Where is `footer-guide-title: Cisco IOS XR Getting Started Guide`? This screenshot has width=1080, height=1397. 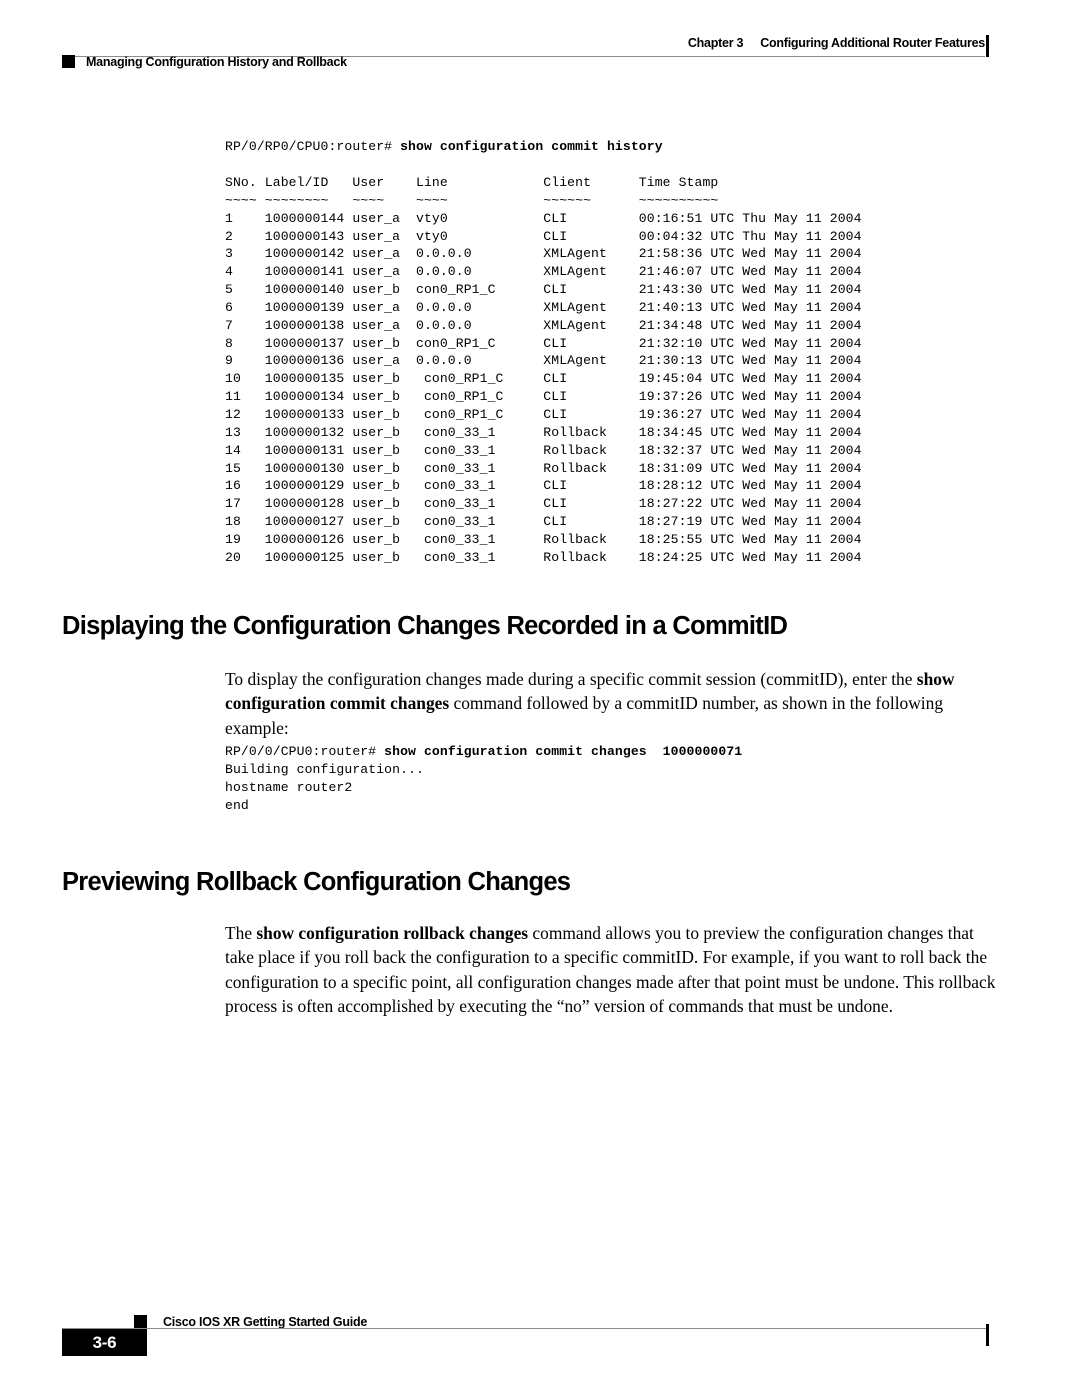
footer-guide-title: Cisco IOS XR Getting Started Guide is located at coordinates (265, 1322).